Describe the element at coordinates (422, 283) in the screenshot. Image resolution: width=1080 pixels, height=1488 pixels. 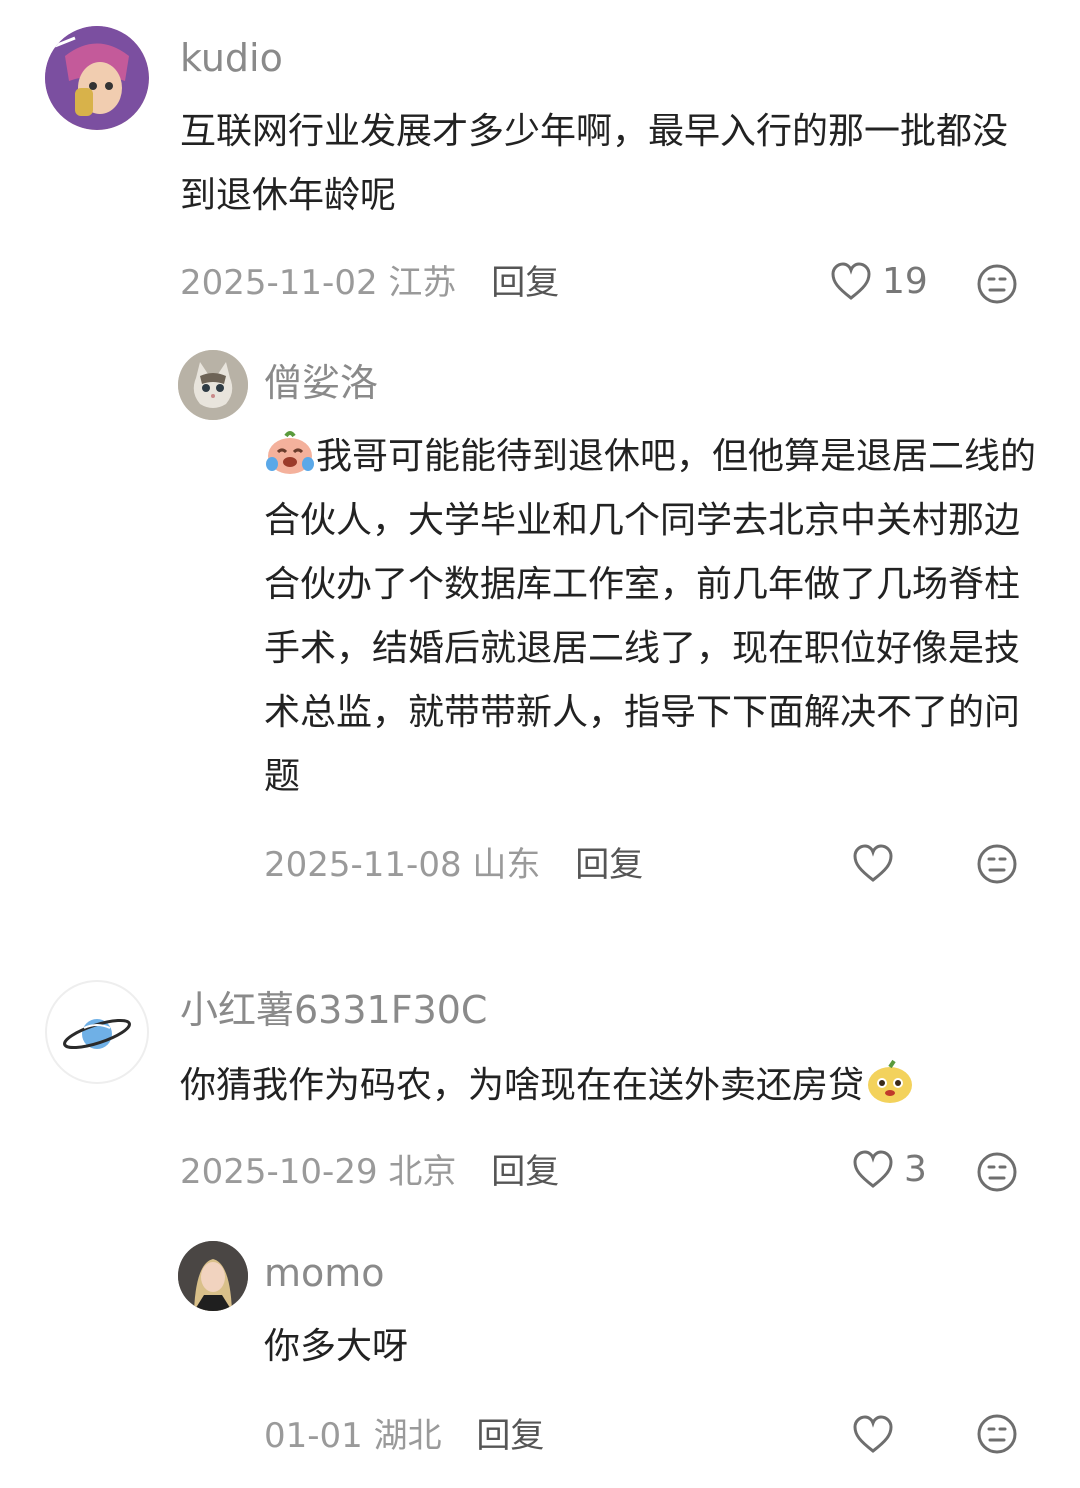
I see `comment-location: 江苏` at that location.